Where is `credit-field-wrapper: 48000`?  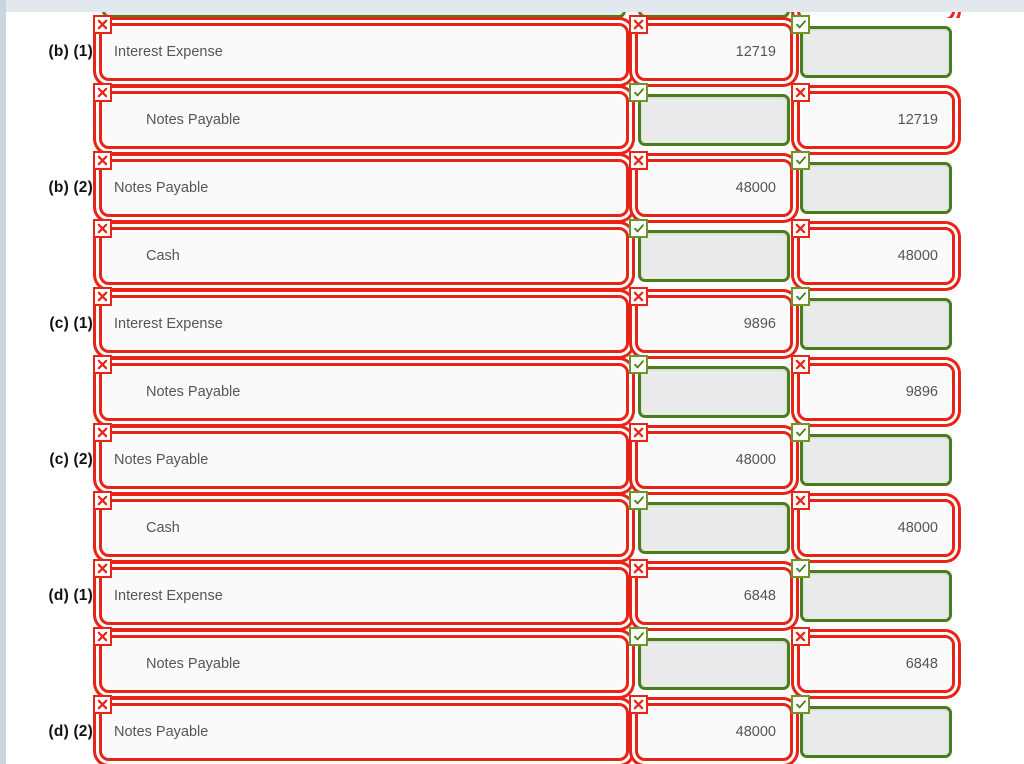 credit-field-wrapper: 48000 is located at coordinates (873, 252).